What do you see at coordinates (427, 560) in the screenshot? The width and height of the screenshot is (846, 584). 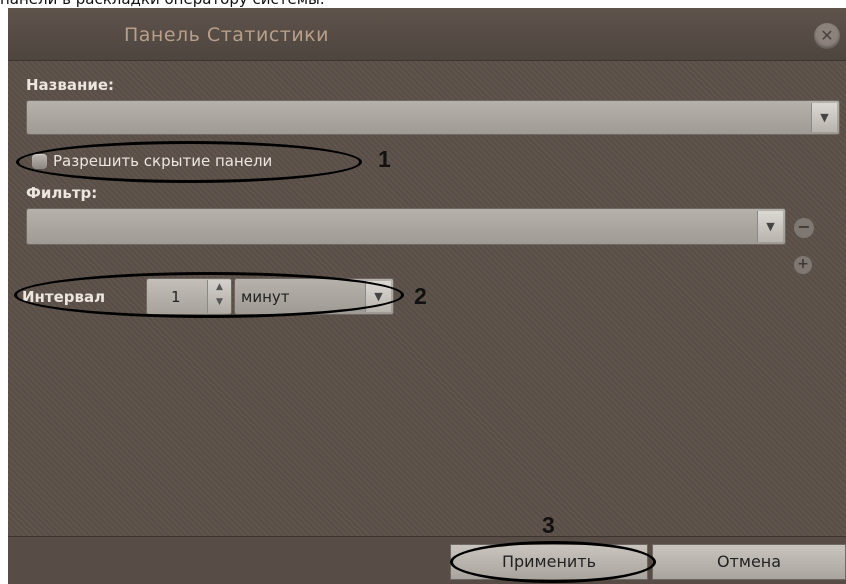 I see `dialog-footer: Применить Отмена` at bounding box center [427, 560].